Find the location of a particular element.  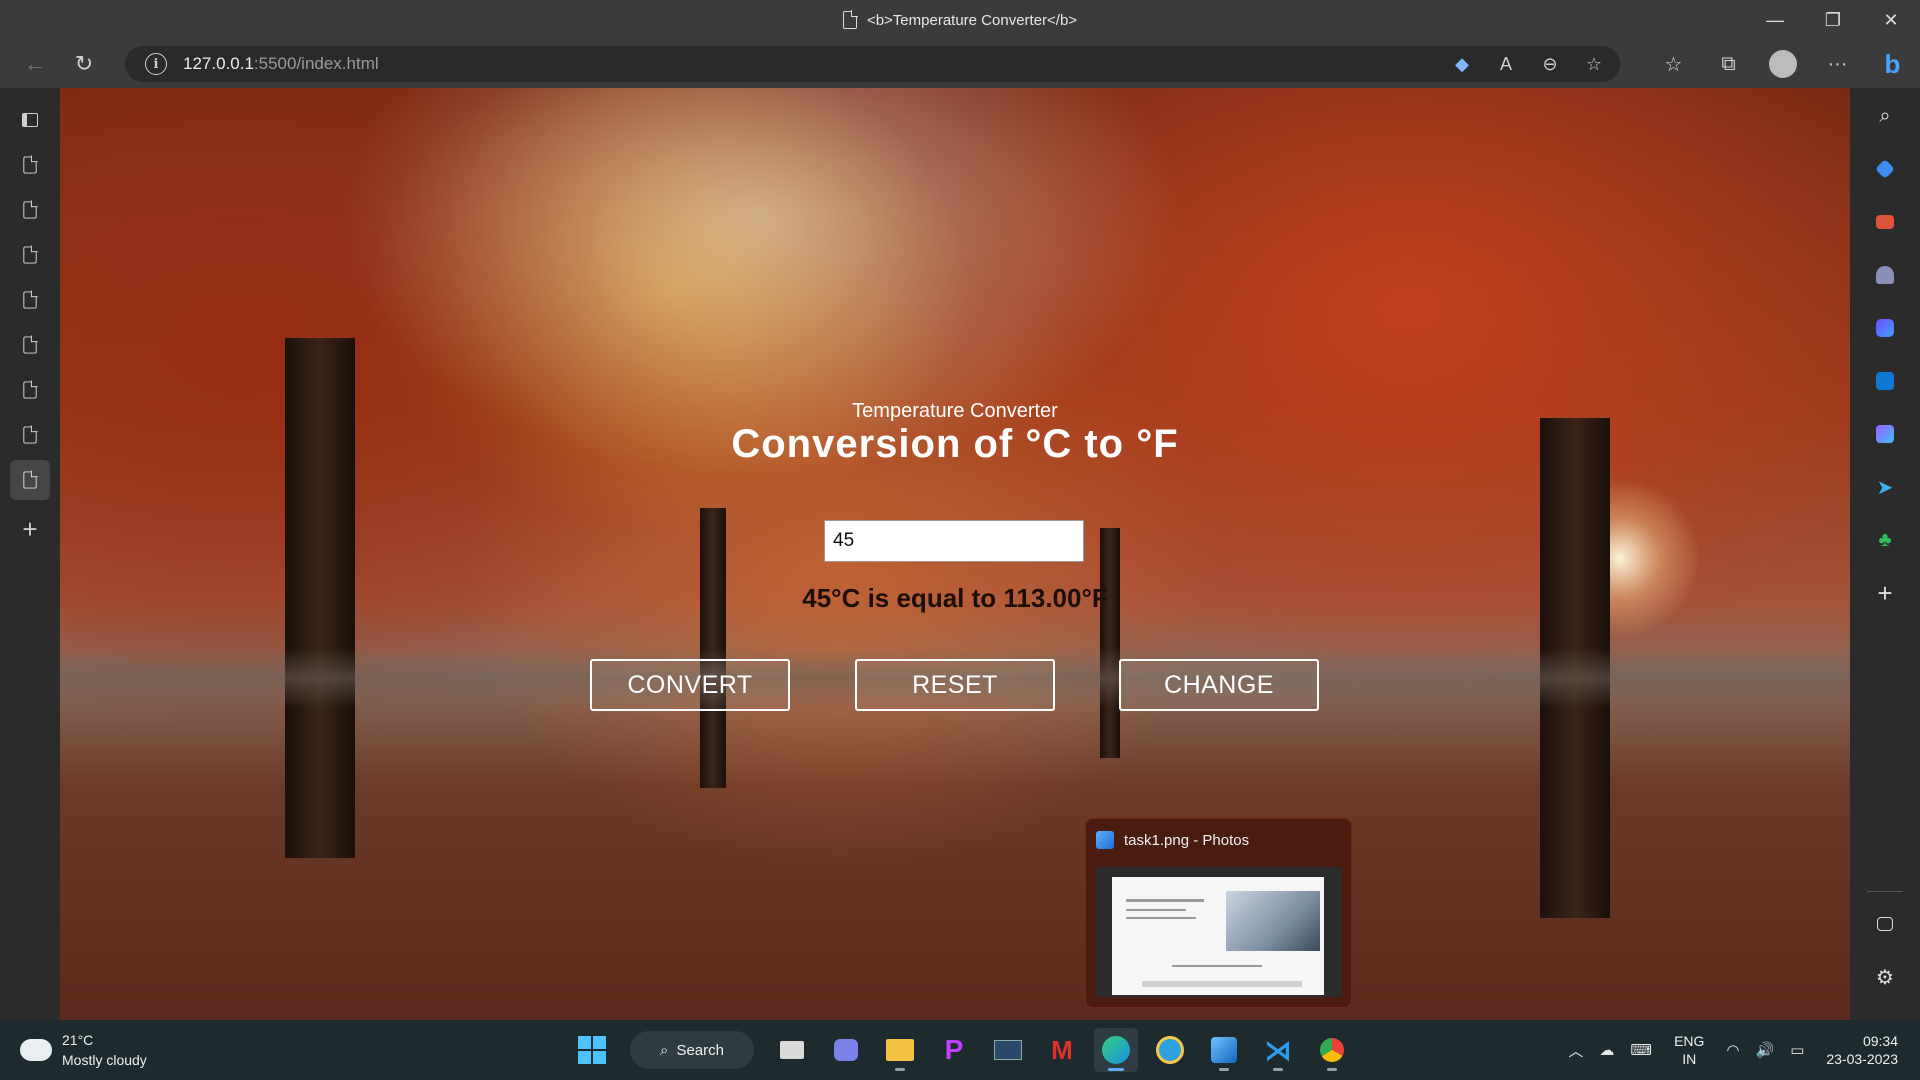

minimize-button: — is located at coordinates (1775, 20).